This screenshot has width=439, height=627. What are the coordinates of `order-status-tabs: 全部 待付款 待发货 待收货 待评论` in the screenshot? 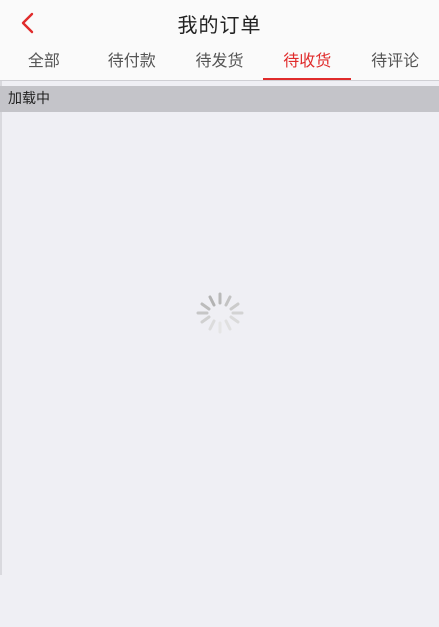 It's located at (219, 63).